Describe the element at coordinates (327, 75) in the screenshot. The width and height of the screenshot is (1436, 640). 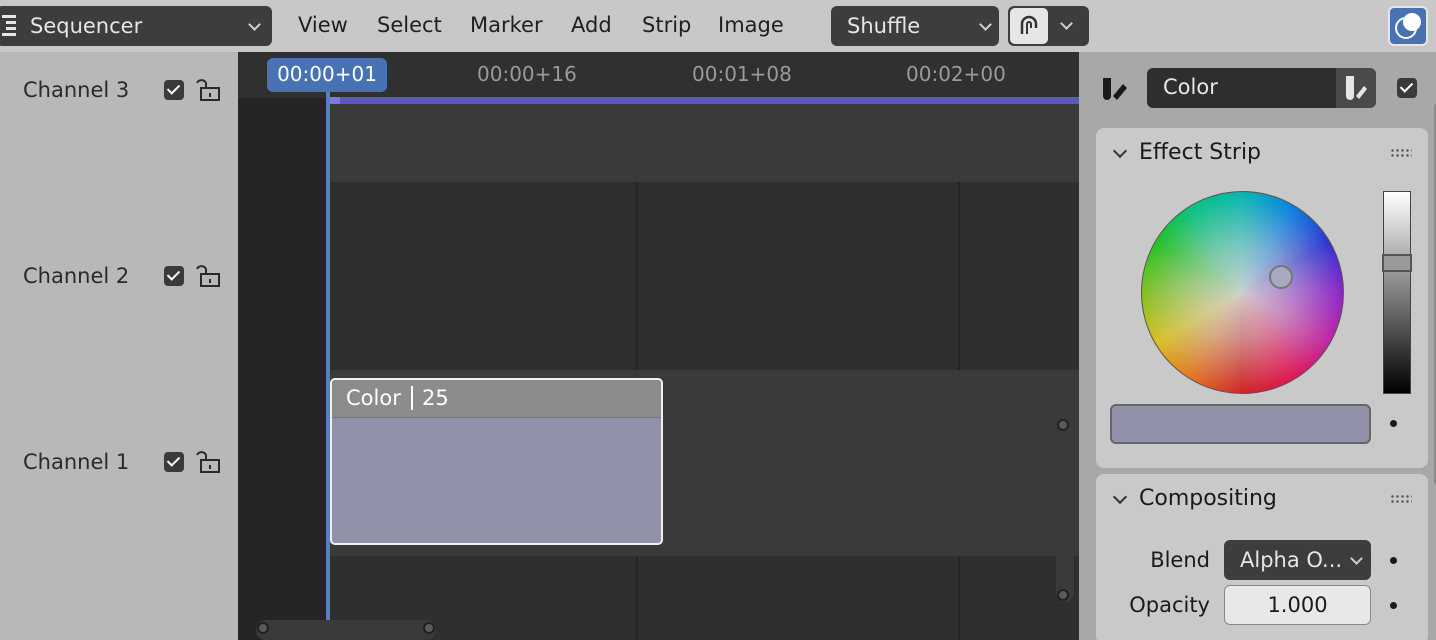
I see `current-frame-indicator: 00:00+01` at that location.